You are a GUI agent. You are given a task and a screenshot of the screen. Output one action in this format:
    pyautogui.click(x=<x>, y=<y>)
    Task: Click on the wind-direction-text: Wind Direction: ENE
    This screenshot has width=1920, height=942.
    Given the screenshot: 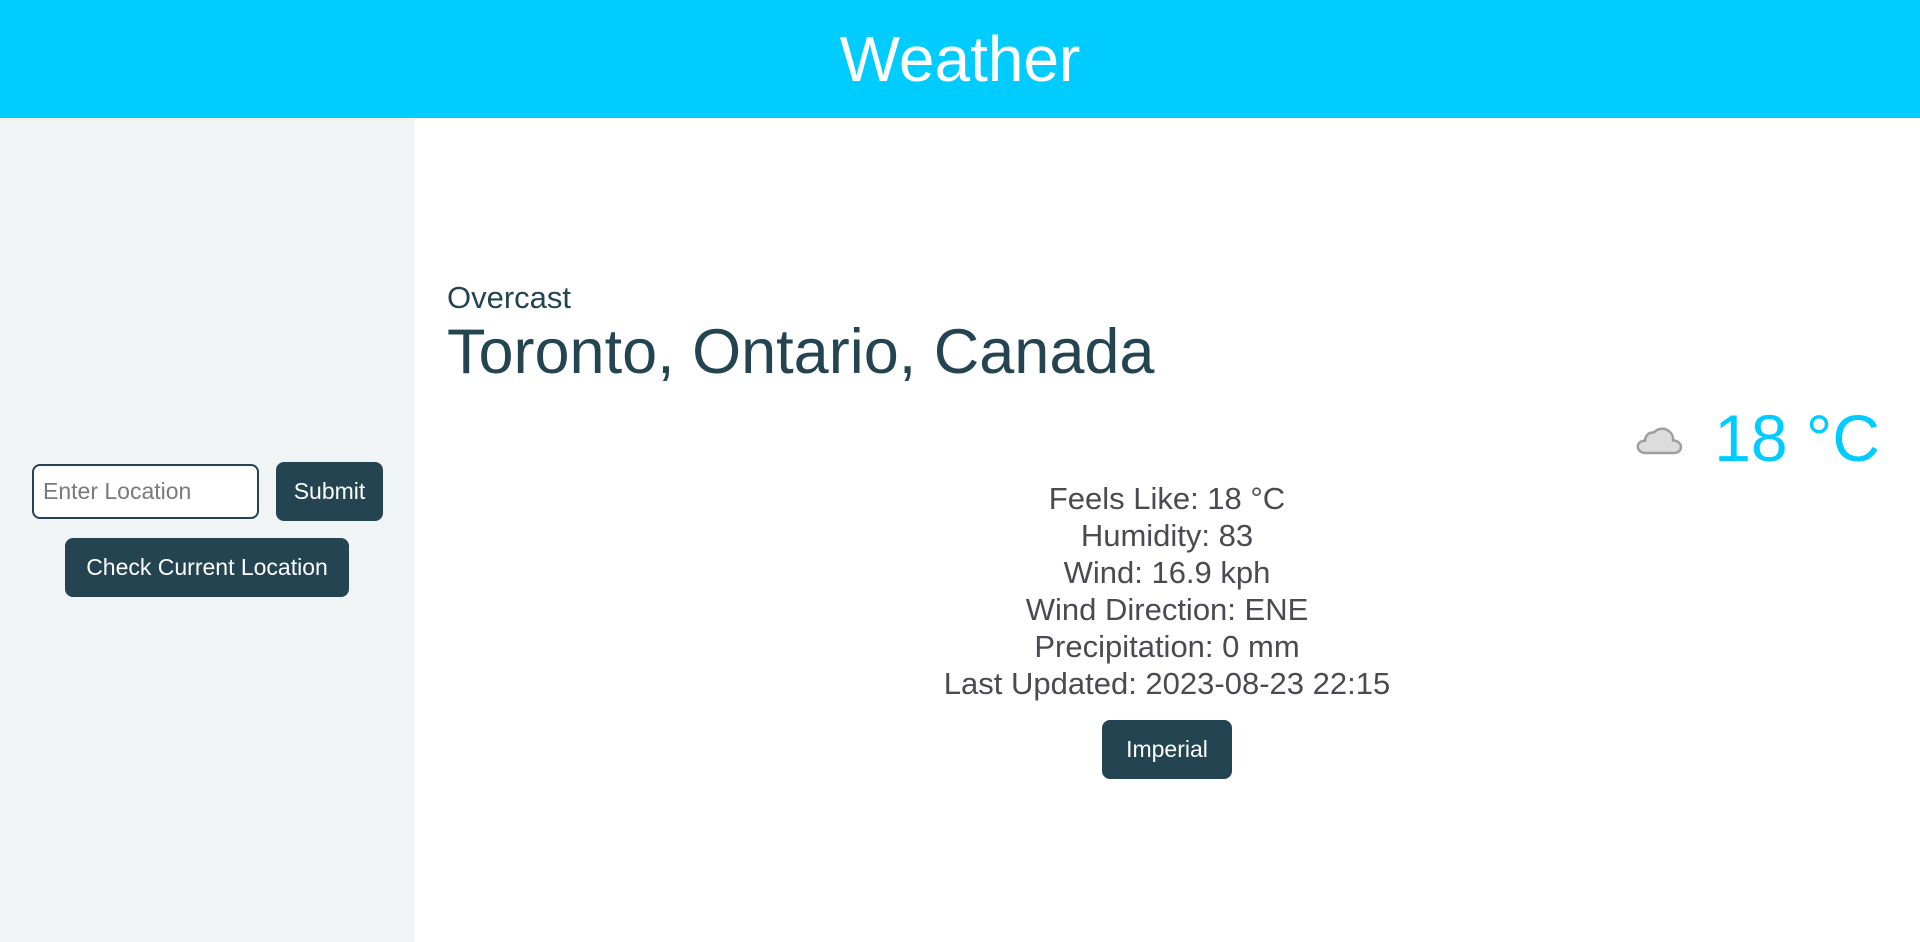 What is the action you would take?
    pyautogui.click(x=1167, y=609)
    